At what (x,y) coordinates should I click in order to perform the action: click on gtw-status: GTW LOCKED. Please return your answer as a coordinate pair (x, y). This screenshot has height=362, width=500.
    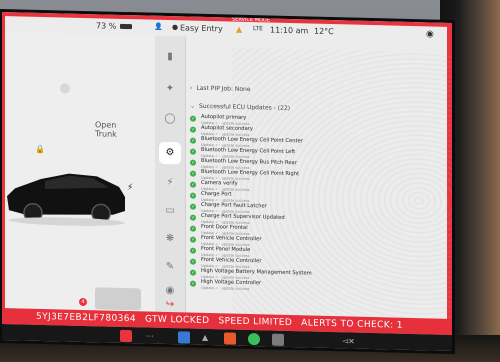
    Looking at the image, I should click on (177, 320).